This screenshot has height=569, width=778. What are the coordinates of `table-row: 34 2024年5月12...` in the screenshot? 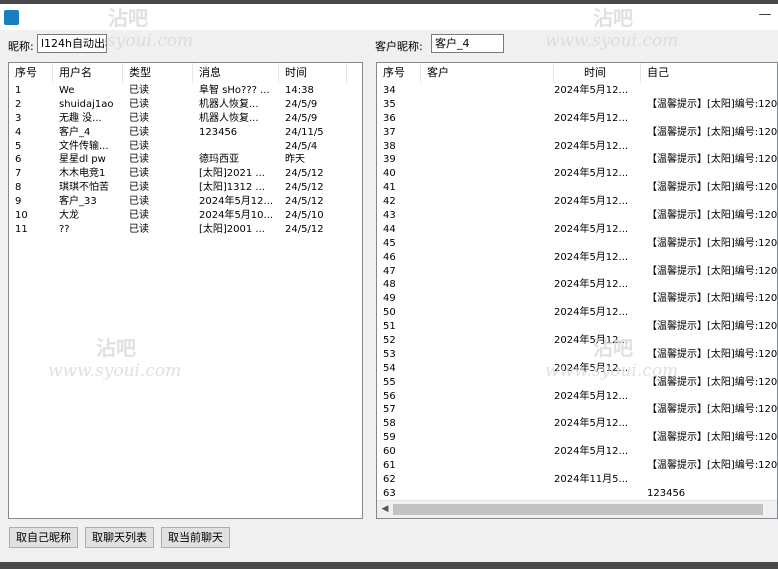 It's located at (577, 91).